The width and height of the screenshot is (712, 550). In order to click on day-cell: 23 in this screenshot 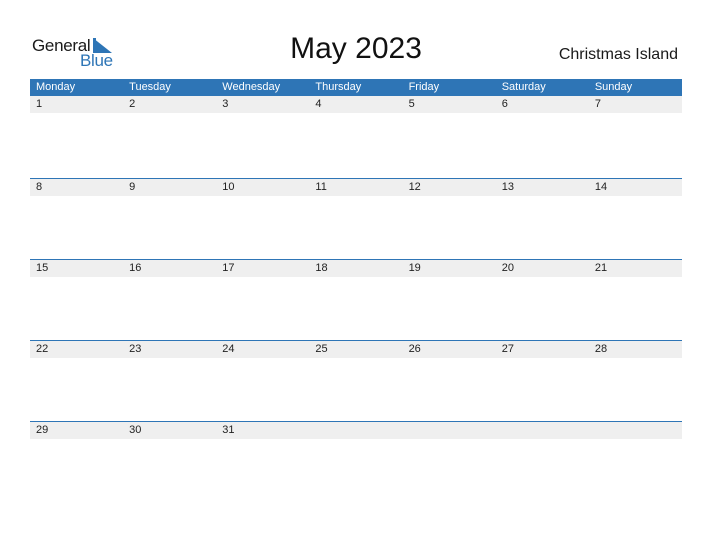, I will do `click(135, 349)`.